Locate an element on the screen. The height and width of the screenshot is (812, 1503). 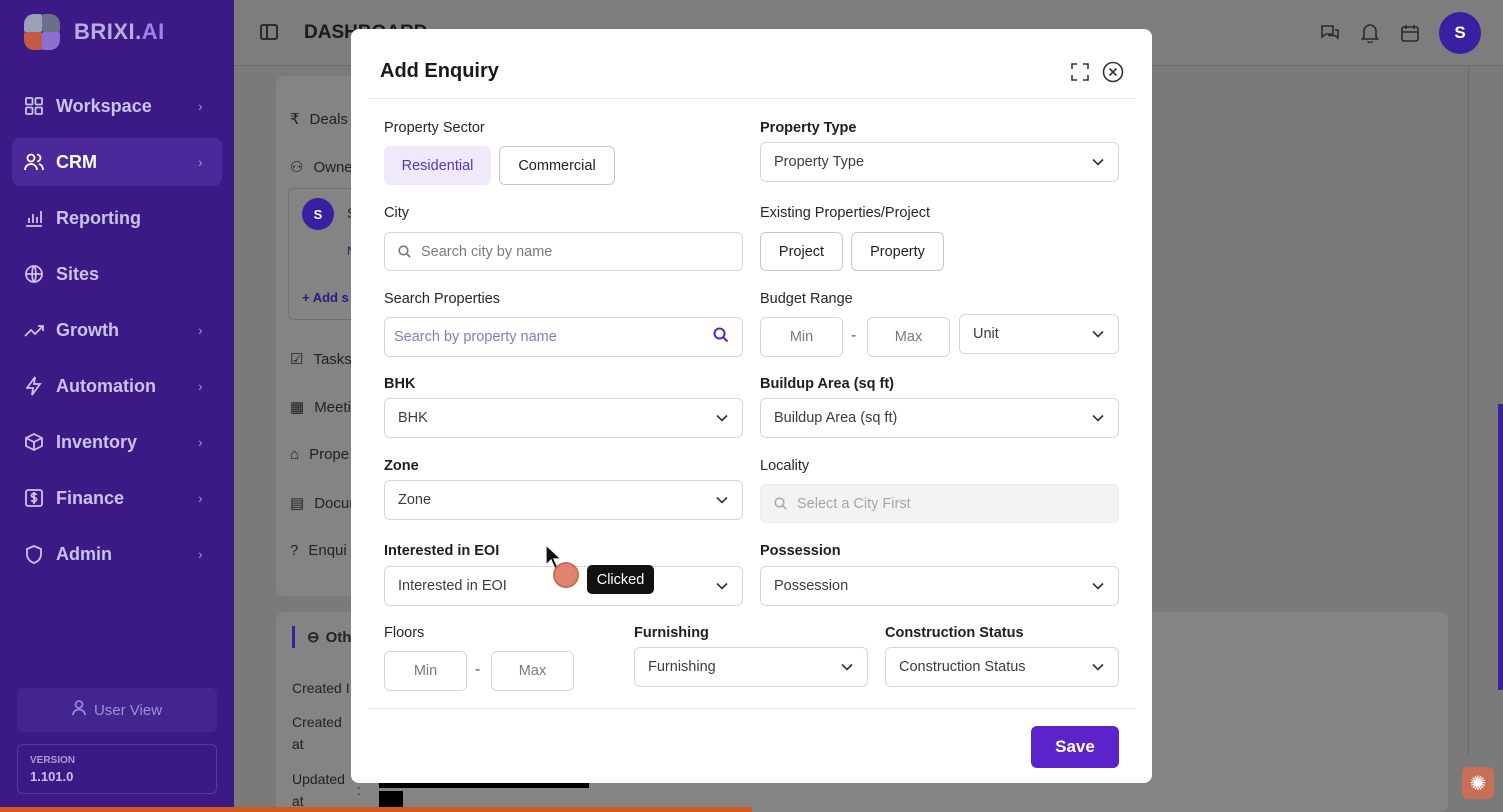
sidebar-item-reporting: Reporting is located at coordinates (117, 218).